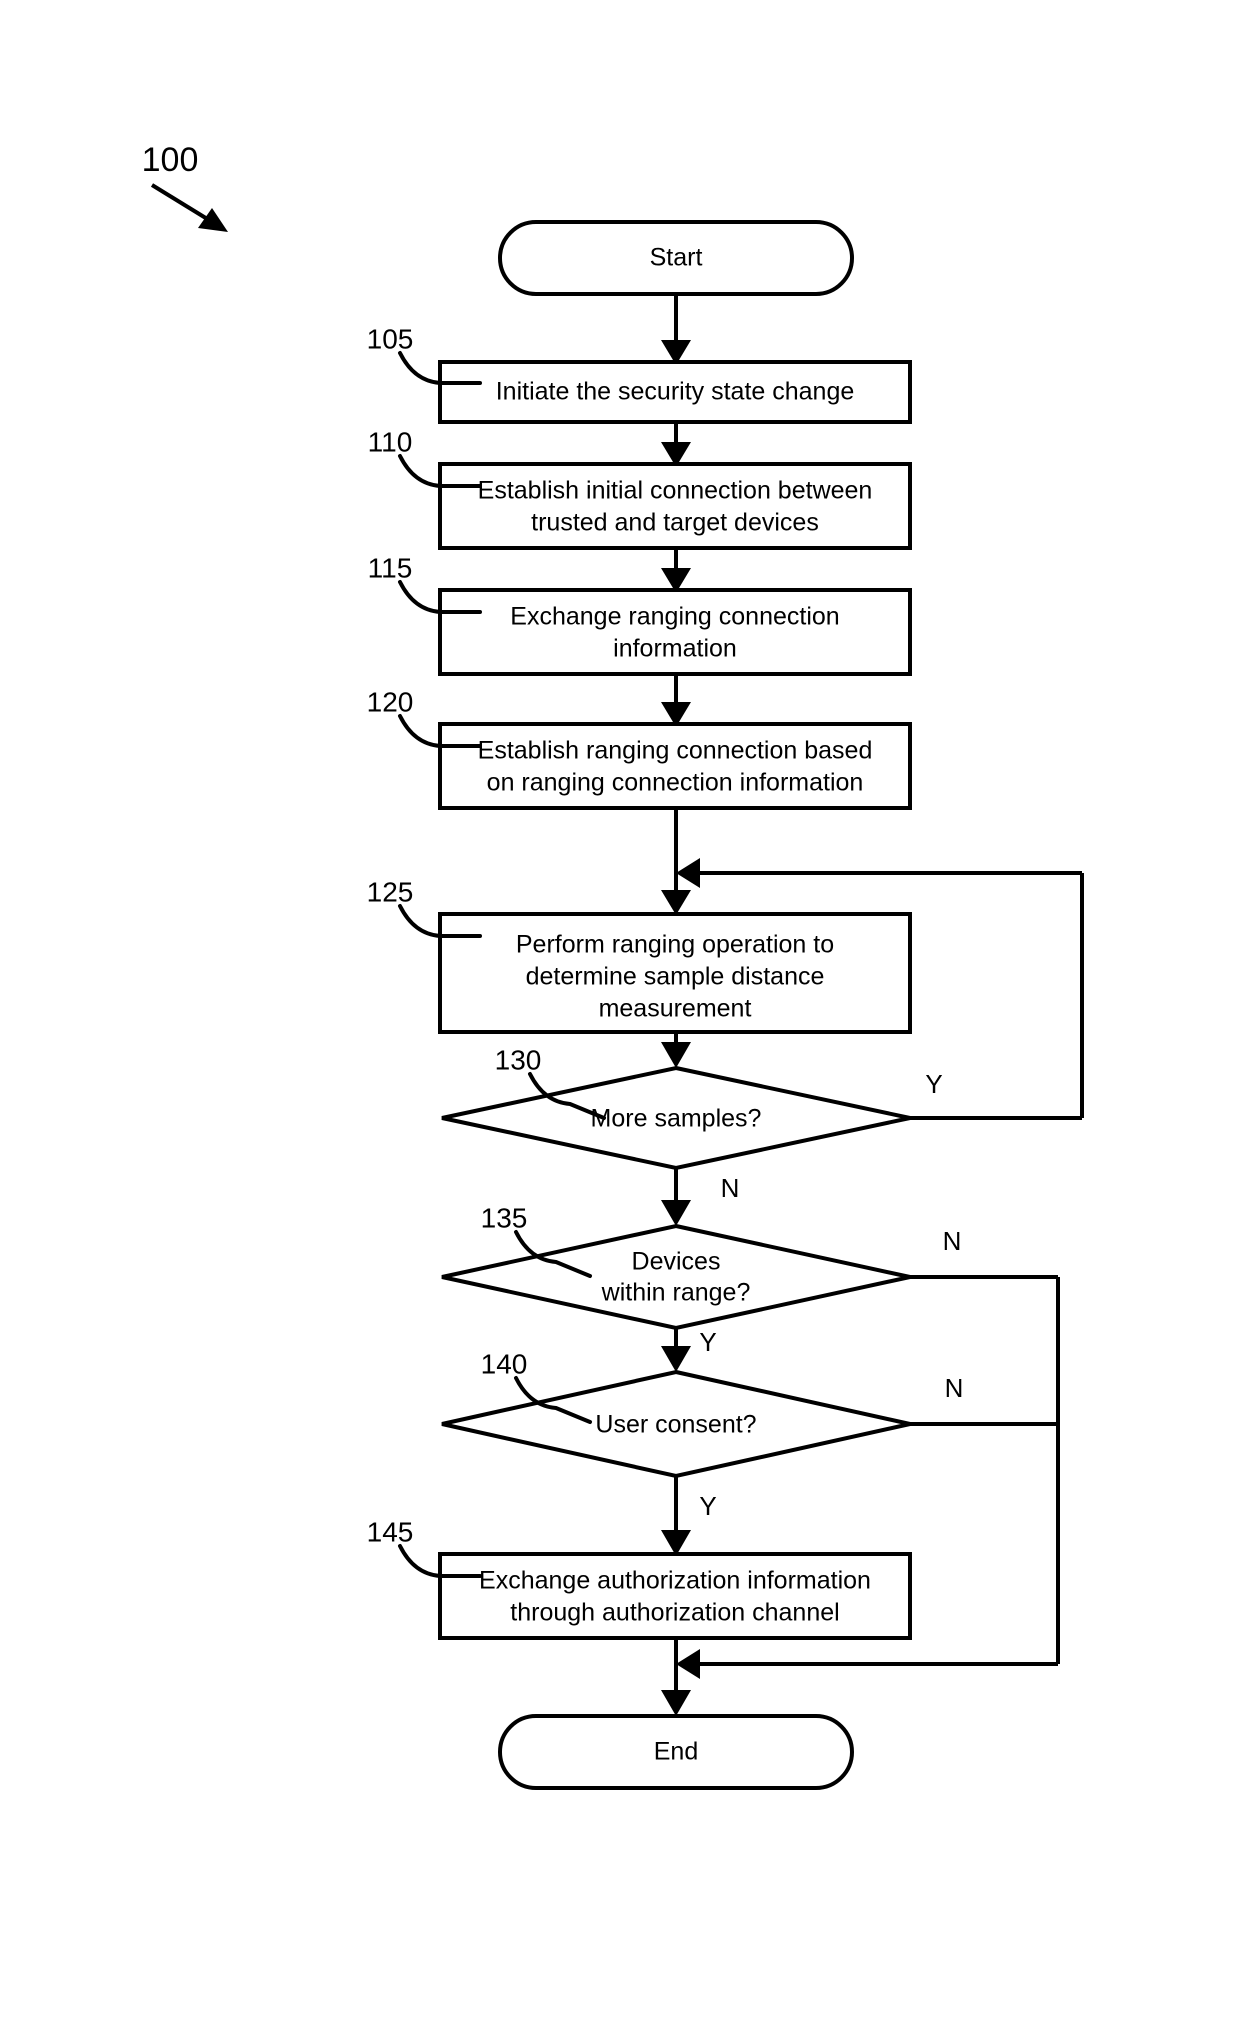 The image size is (1240, 2039). Describe the element at coordinates (390, 701) in the screenshot. I see `reference-numeral-120: 120` at that location.